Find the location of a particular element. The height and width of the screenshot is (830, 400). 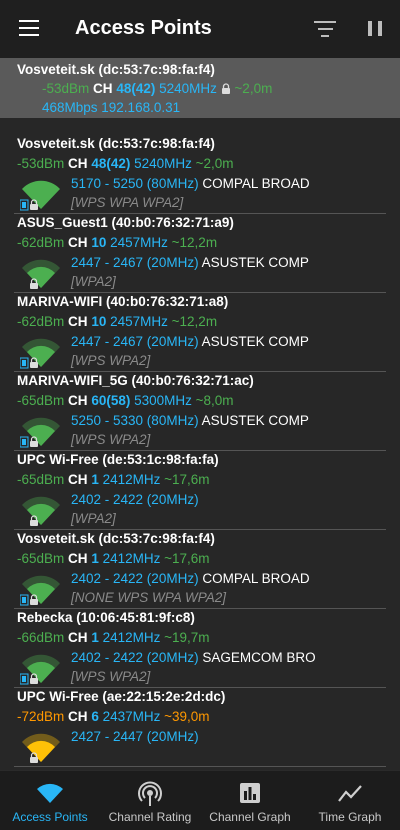

ap-frequency: 5240MHz is located at coordinates (163, 163).